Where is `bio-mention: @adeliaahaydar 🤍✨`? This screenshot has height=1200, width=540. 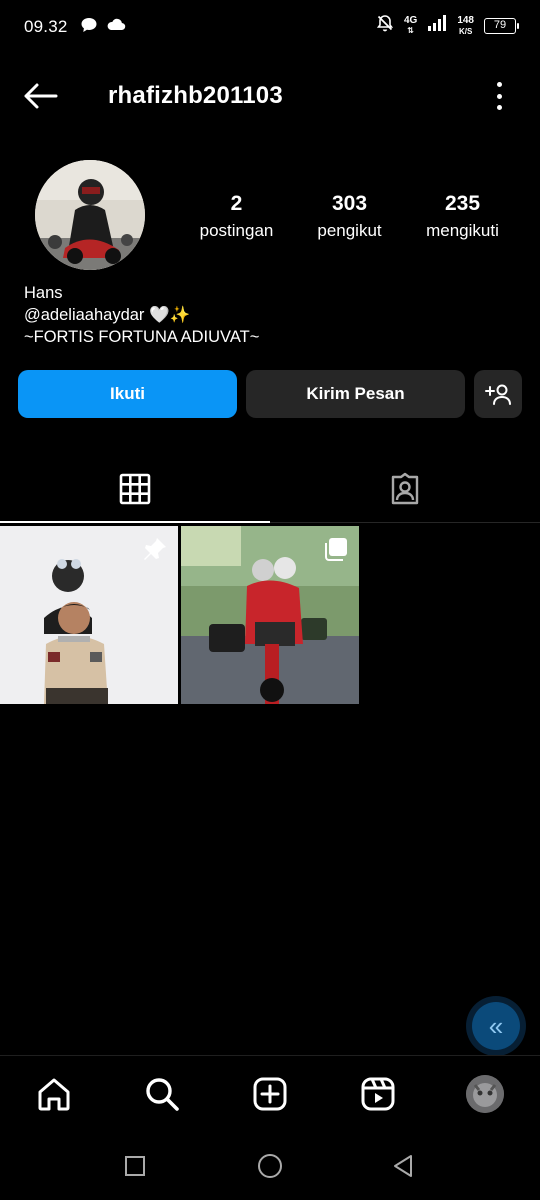
bio-mention: @adeliaahaydar 🤍✨ is located at coordinates (141, 315).